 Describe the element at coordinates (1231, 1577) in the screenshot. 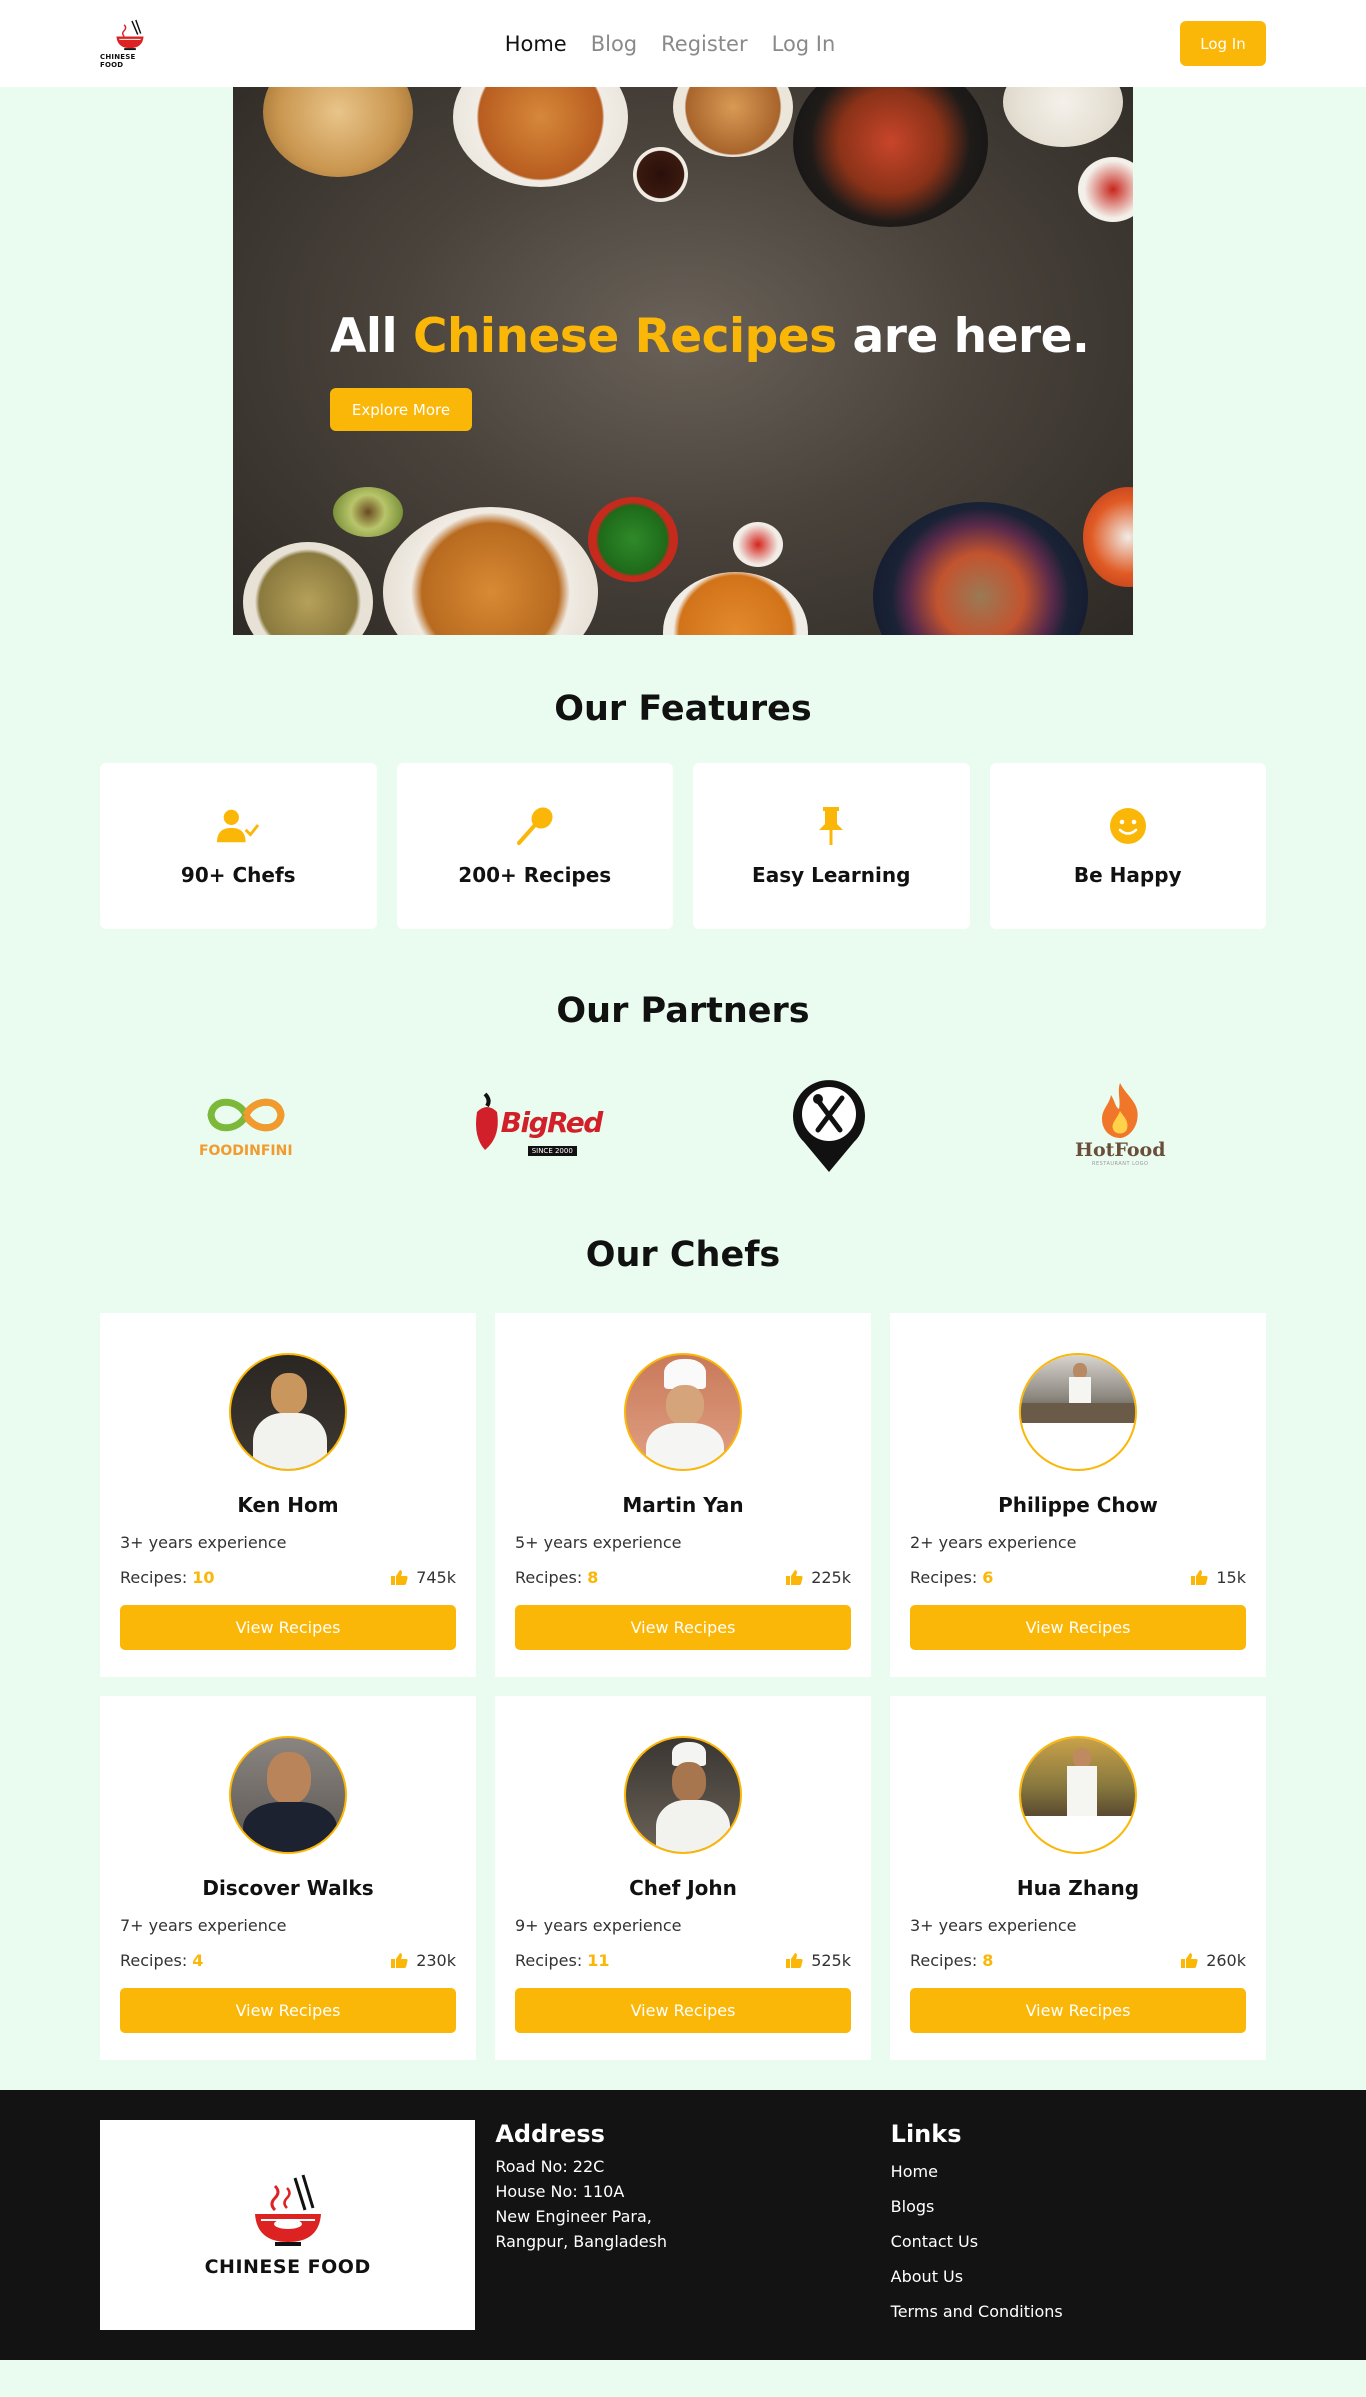

I see `likes-count: 15k` at that location.